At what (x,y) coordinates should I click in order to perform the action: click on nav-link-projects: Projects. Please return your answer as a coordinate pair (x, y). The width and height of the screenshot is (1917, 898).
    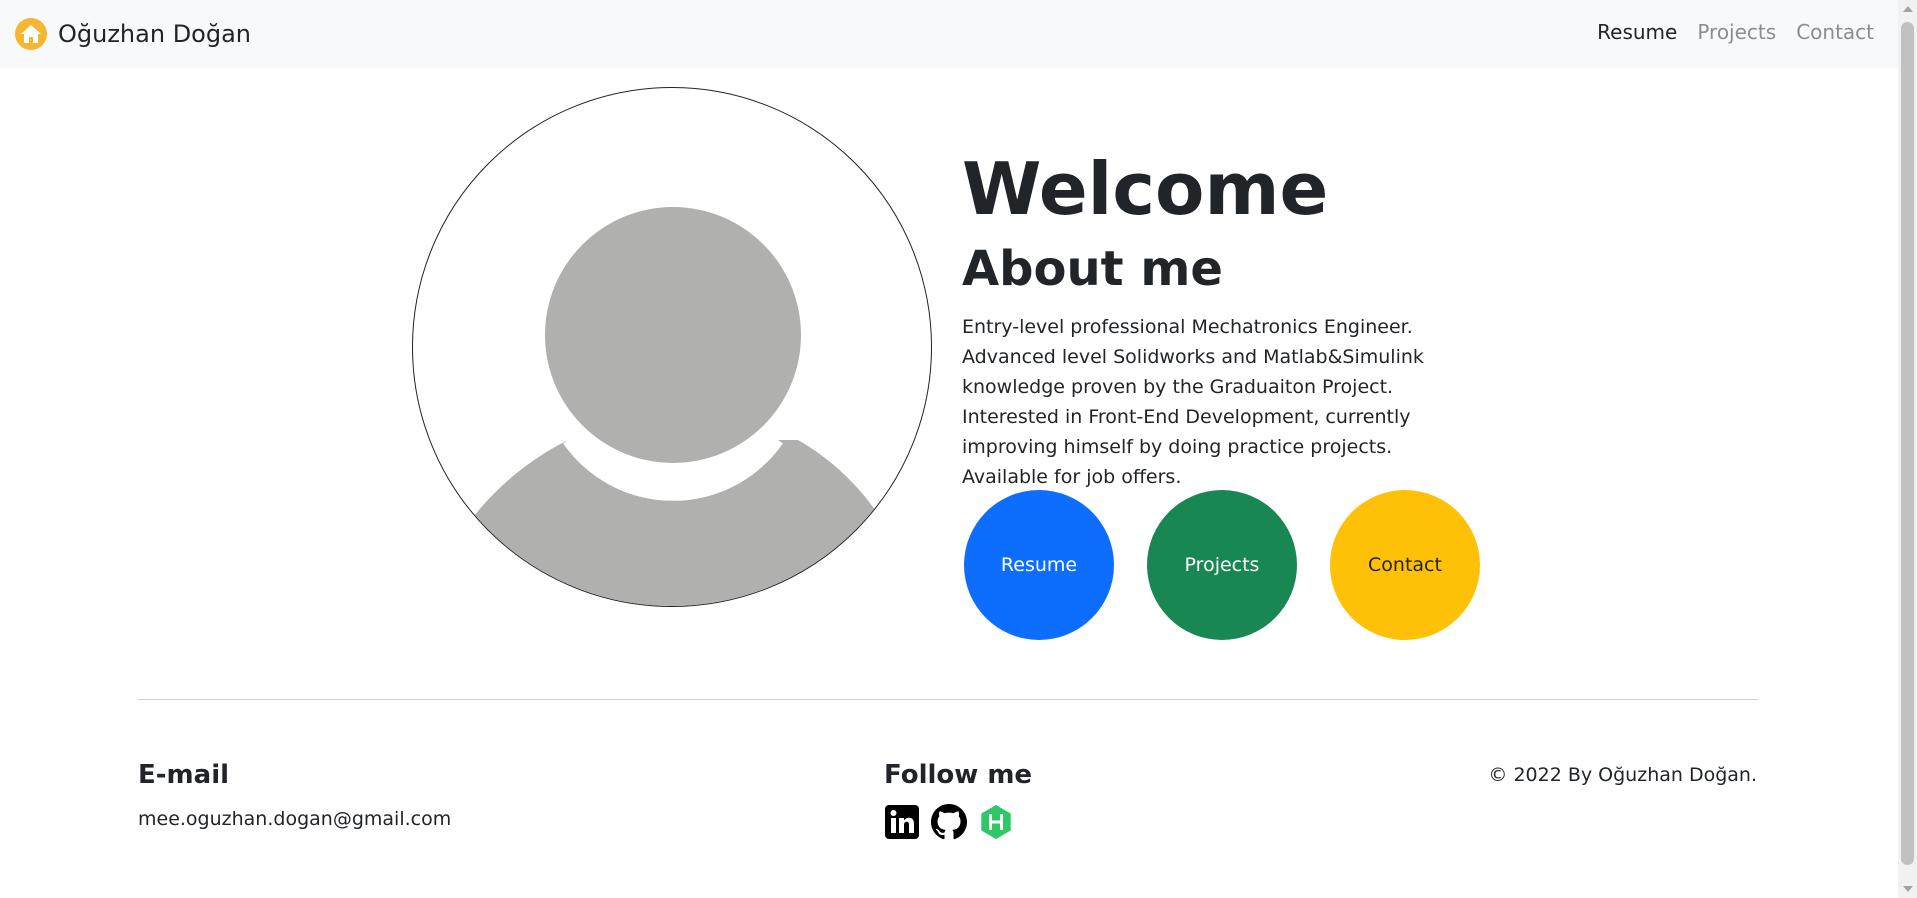
    Looking at the image, I should click on (1736, 32).